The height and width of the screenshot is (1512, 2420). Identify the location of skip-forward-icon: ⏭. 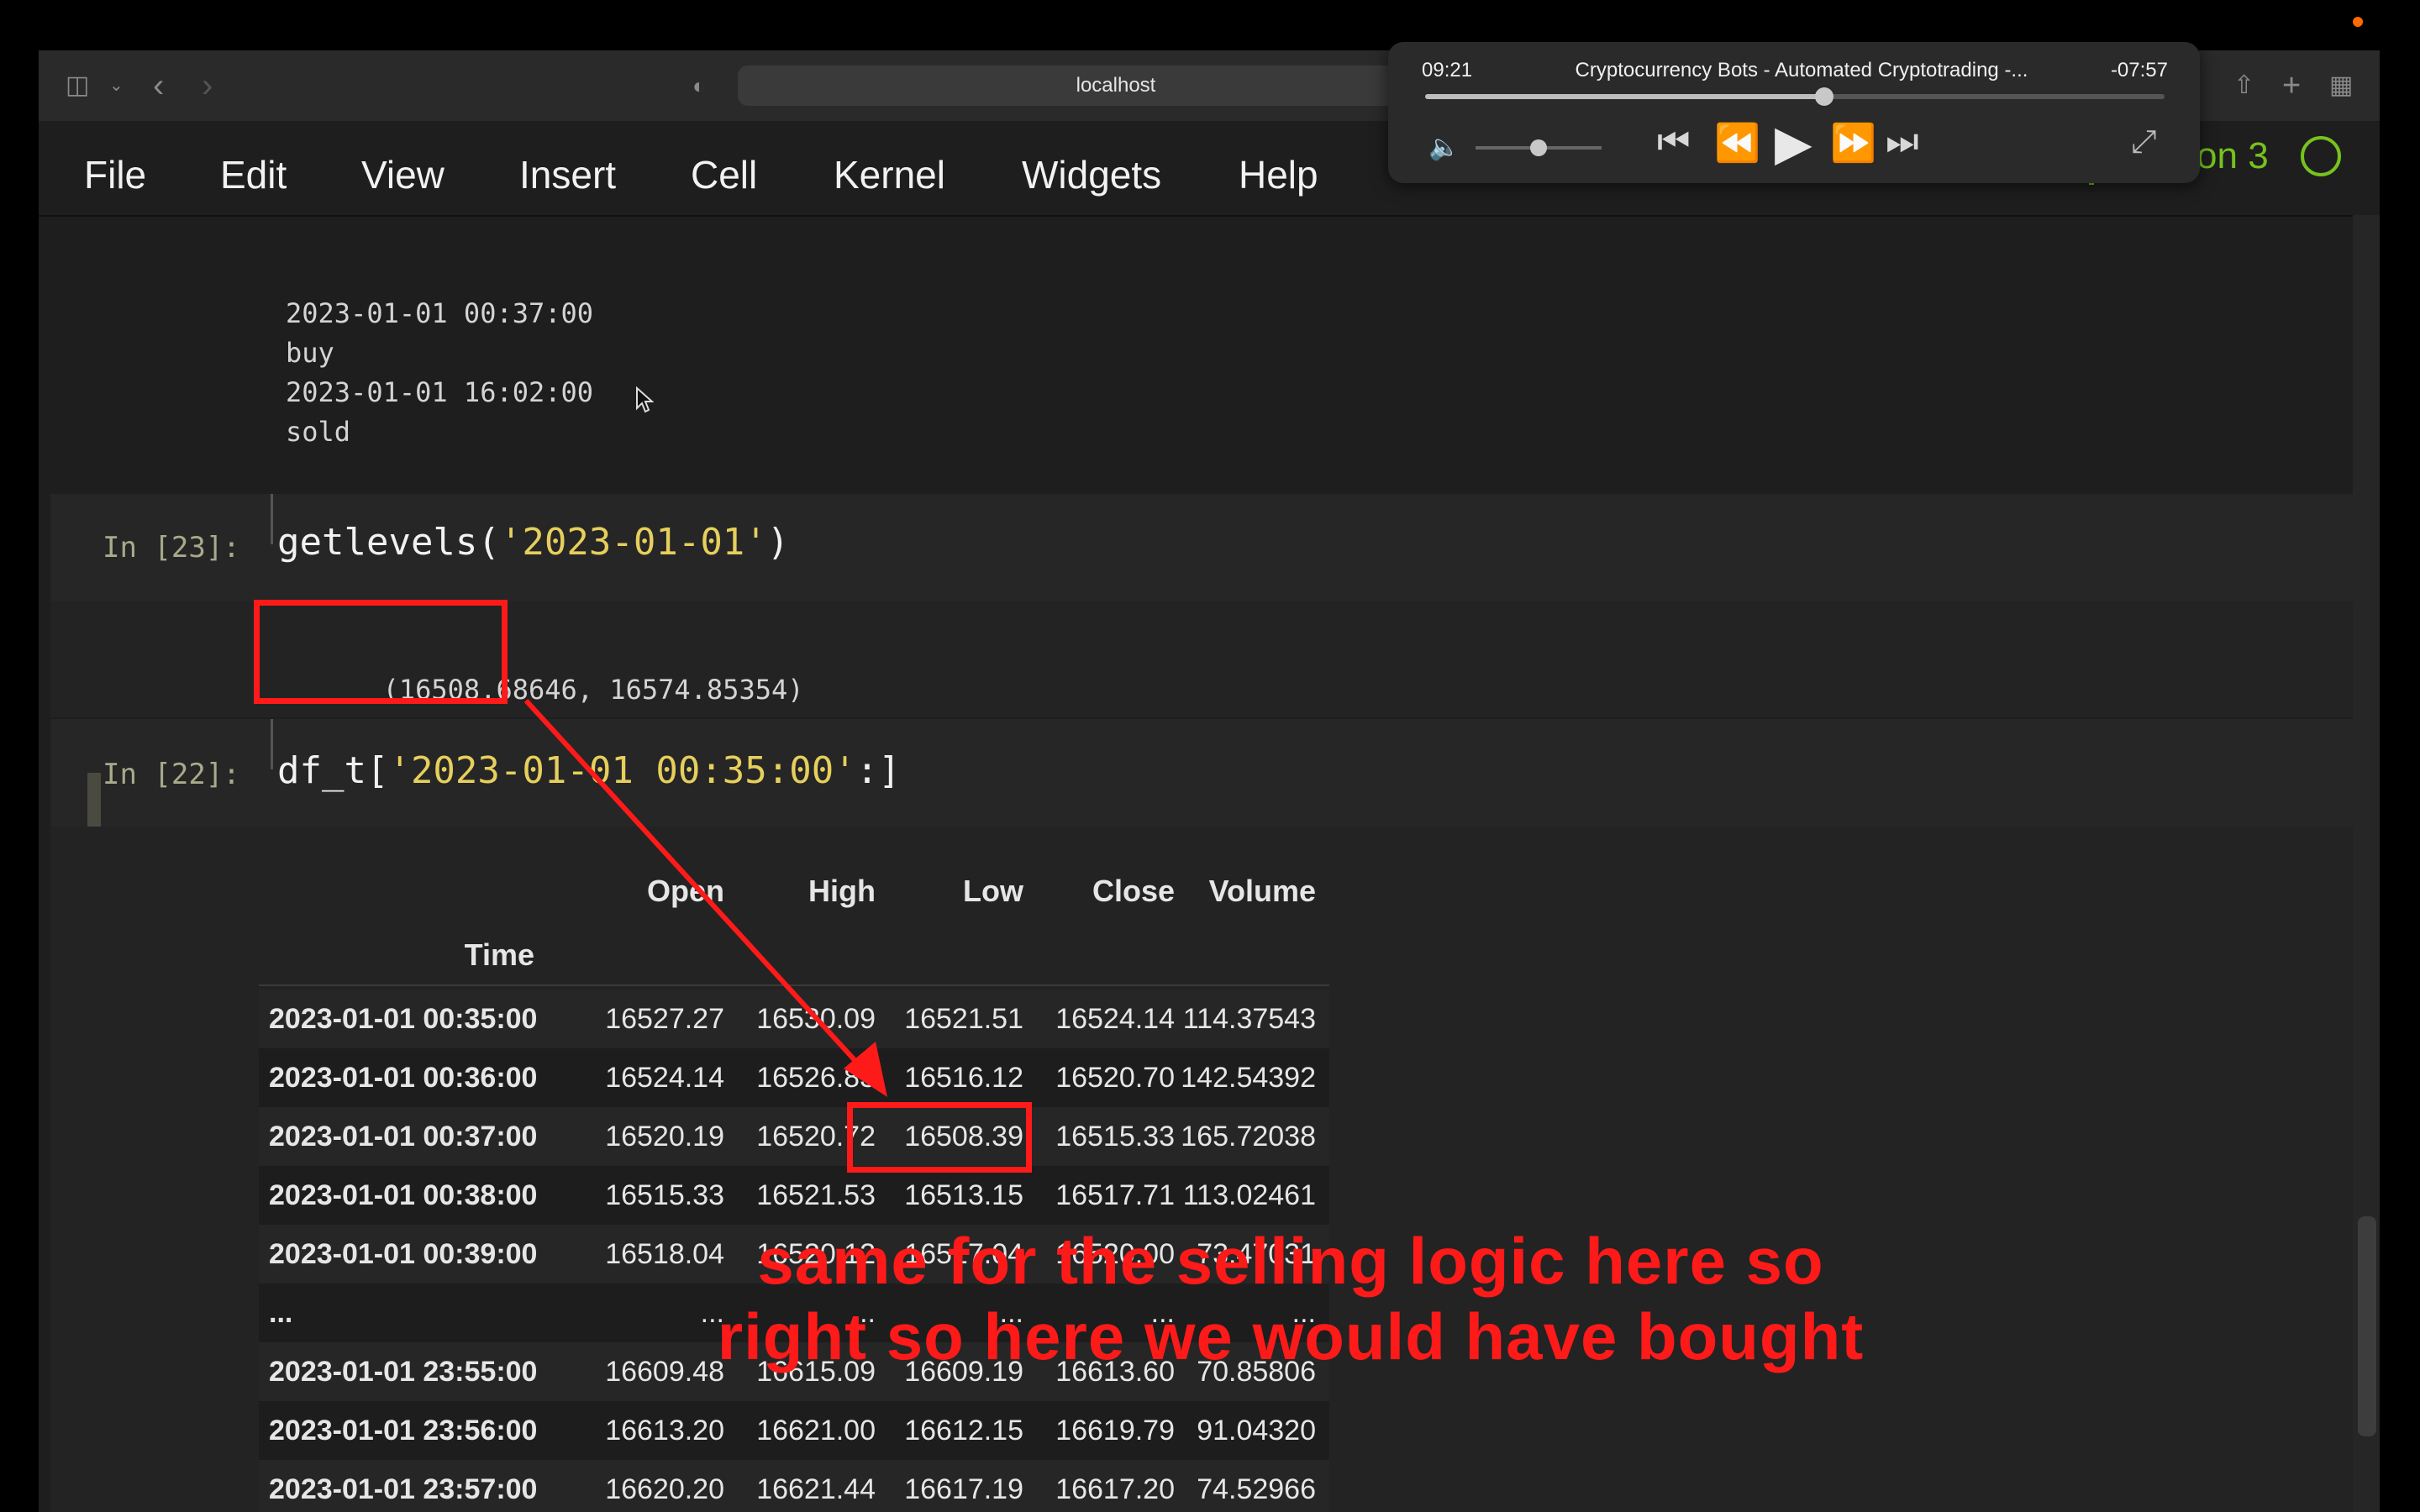
(1903, 142).